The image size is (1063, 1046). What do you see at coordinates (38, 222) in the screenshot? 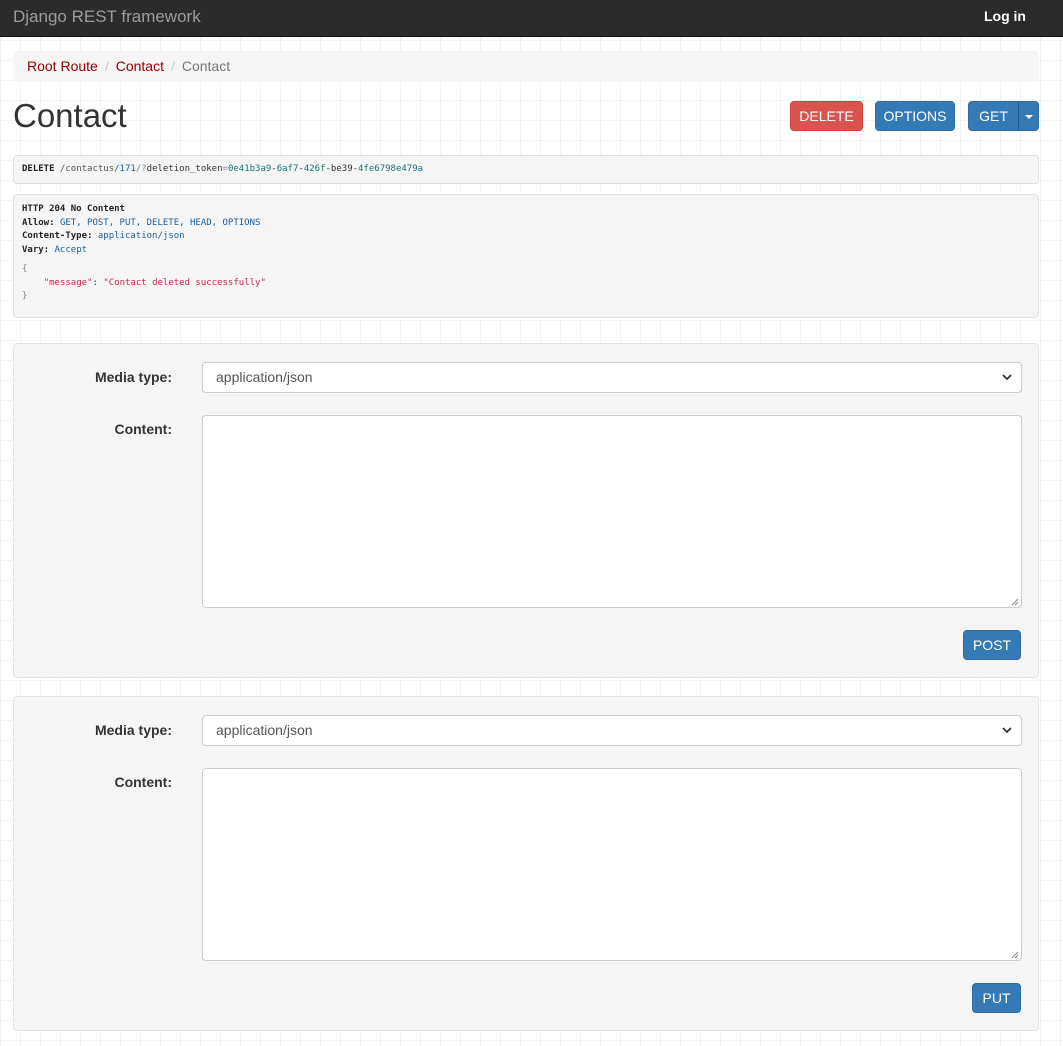
I see `header-allow-label: Allow:` at bounding box center [38, 222].